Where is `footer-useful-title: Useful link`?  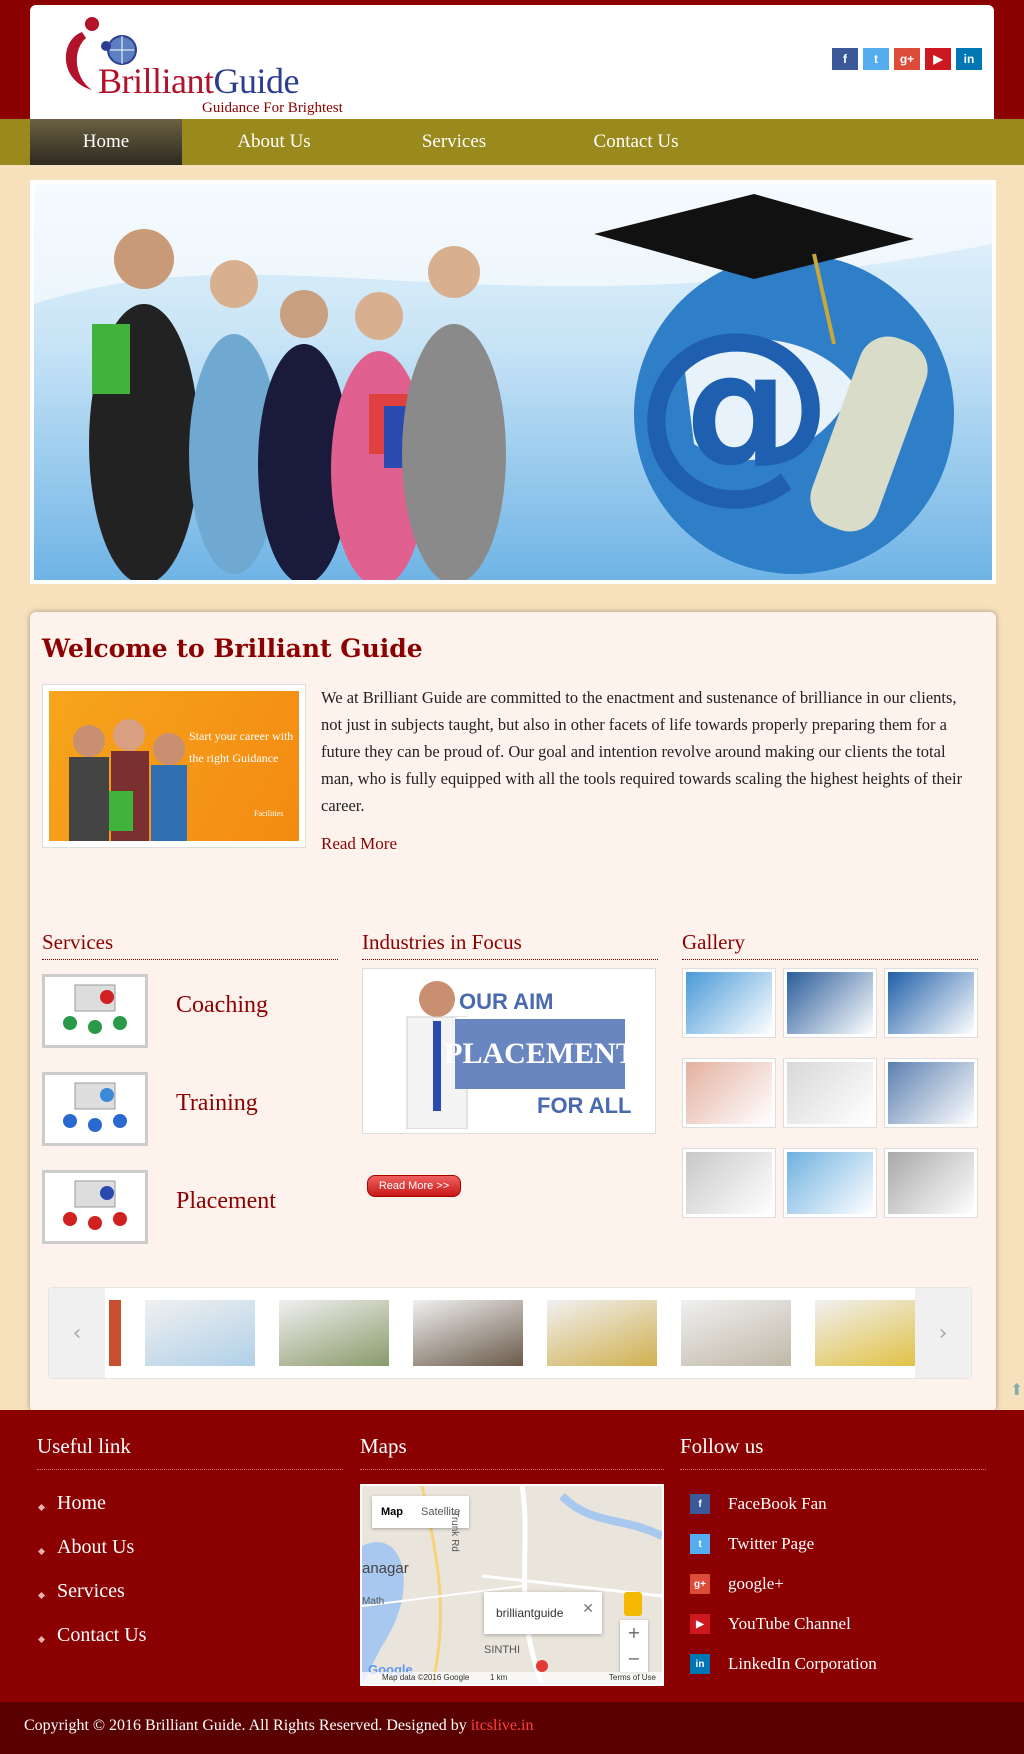 footer-useful-title: Useful link is located at coordinates (190, 1440).